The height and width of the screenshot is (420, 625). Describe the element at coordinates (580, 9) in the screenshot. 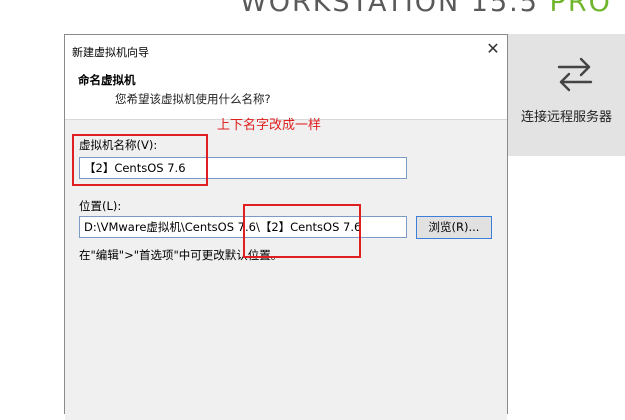

I see `product-badge: PRO` at that location.